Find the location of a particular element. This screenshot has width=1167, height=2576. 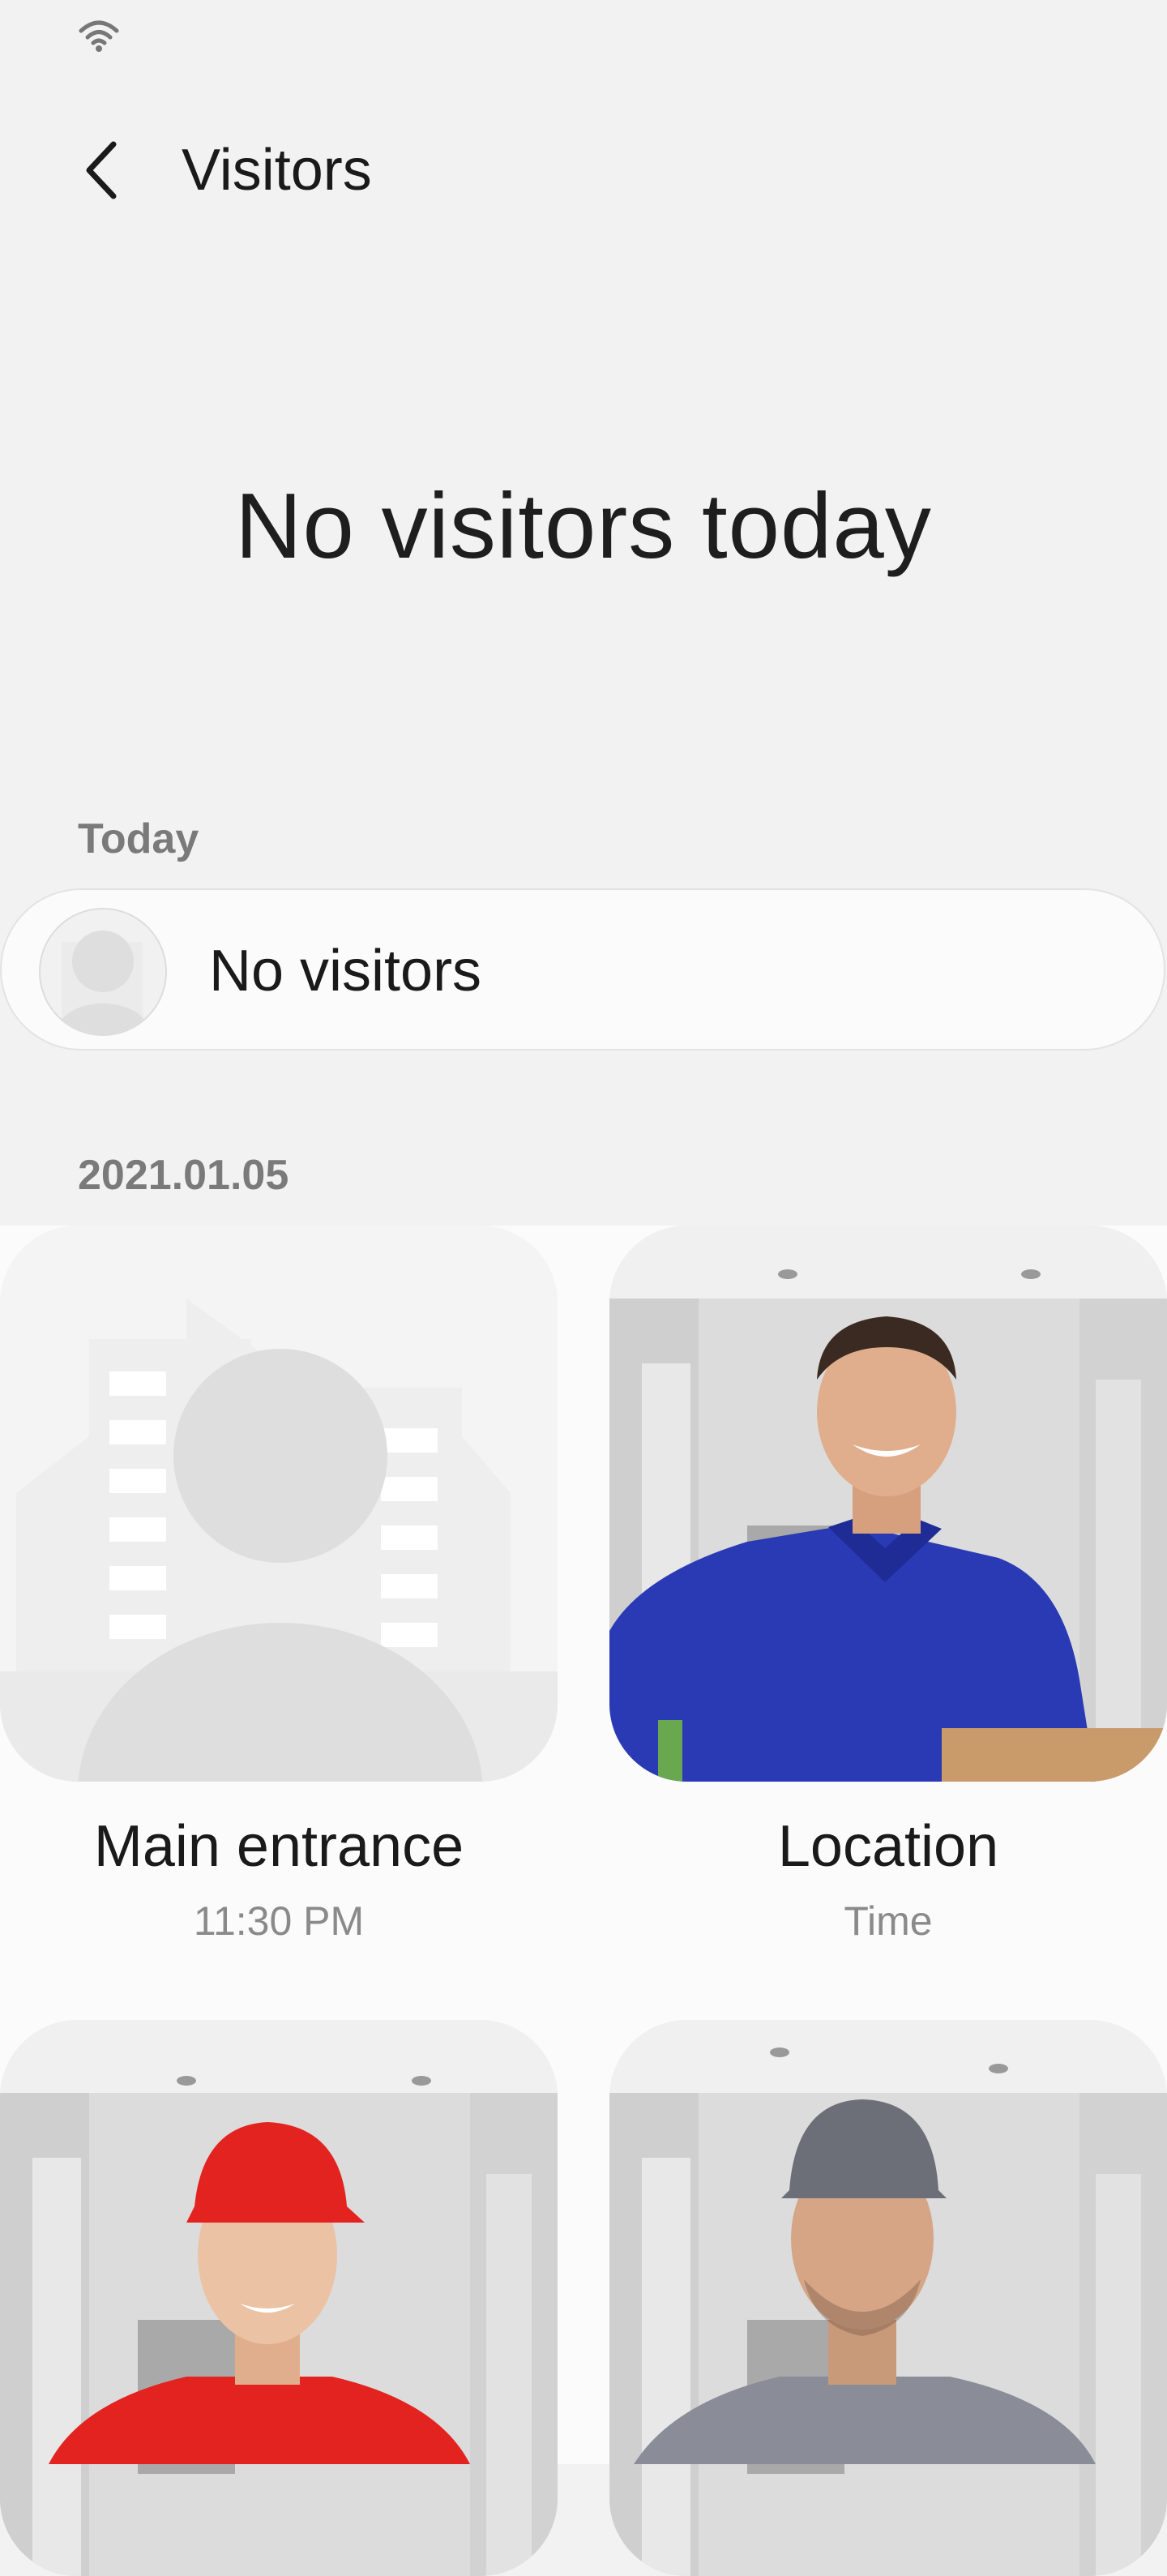

avatar is located at coordinates (103, 972).